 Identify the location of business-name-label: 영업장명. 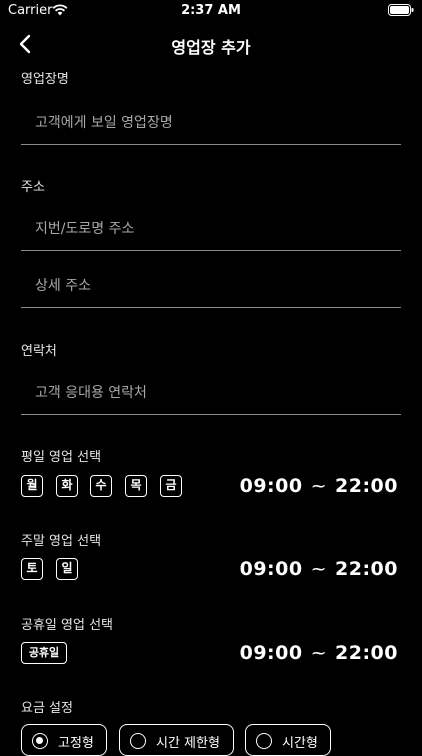
(45, 79).